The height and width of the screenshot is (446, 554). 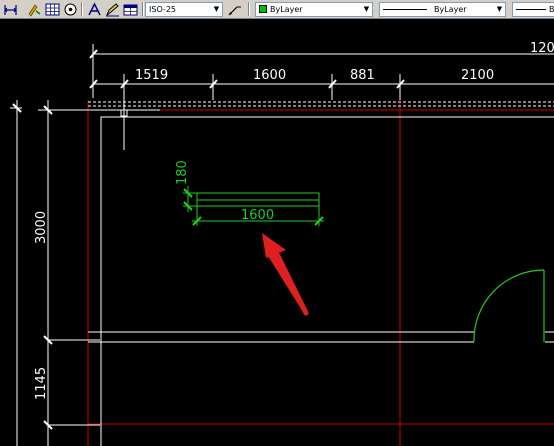 I want to click on dimension-style-value: ISO-25, so click(x=163, y=9).